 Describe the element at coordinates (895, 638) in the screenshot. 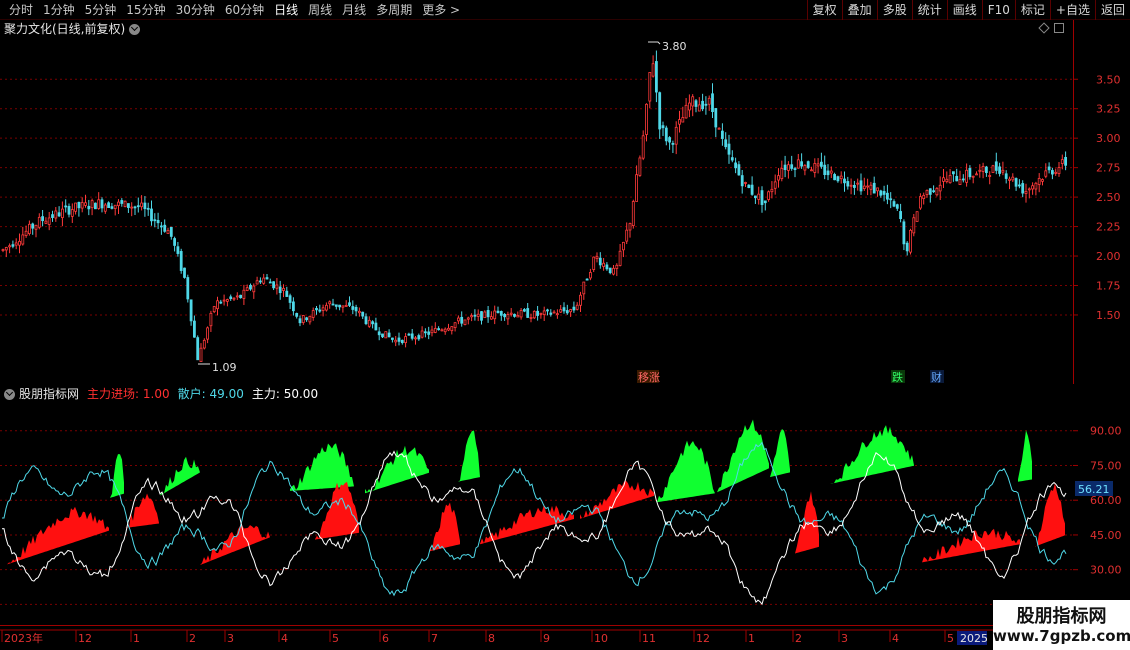

I see `time-label: 4` at that location.